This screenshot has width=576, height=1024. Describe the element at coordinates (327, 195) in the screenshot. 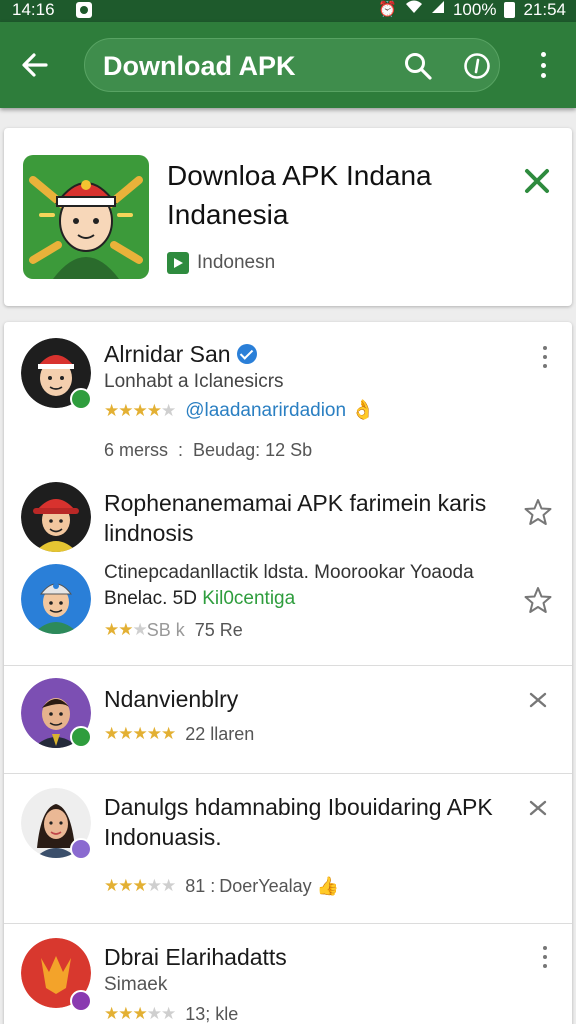

I see `app-title: Downloa APK Indana Indanesia` at that location.